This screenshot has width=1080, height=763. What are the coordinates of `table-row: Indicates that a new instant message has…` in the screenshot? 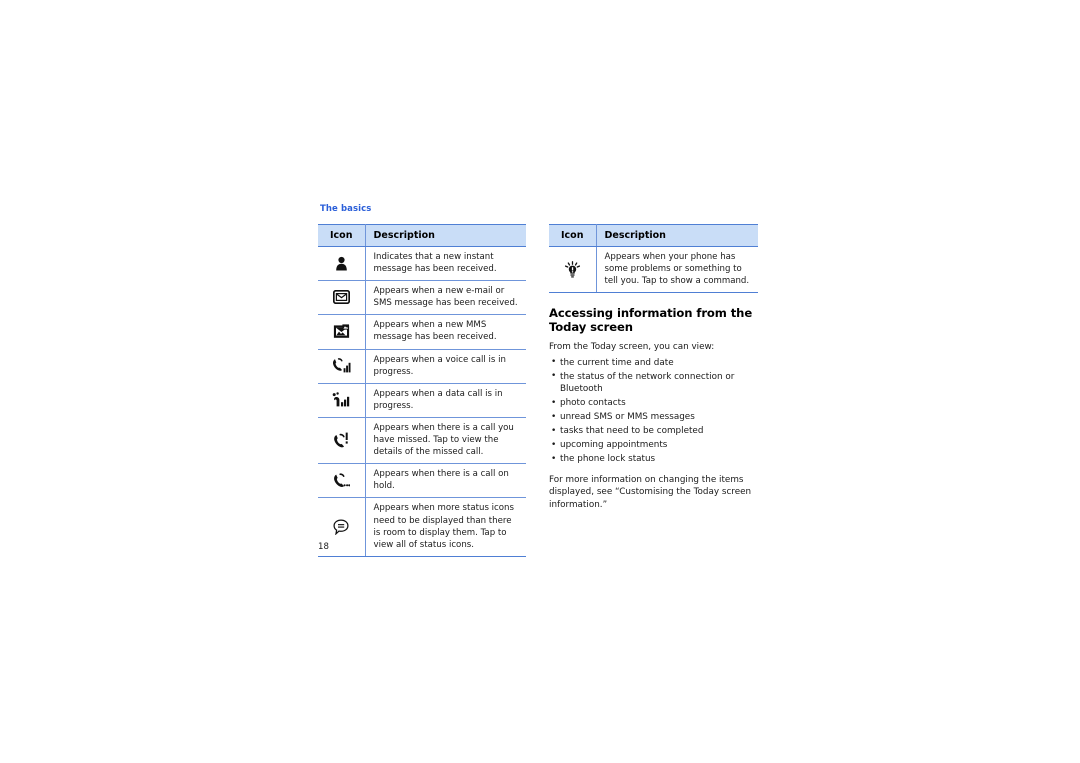 It's located at (422, 264).